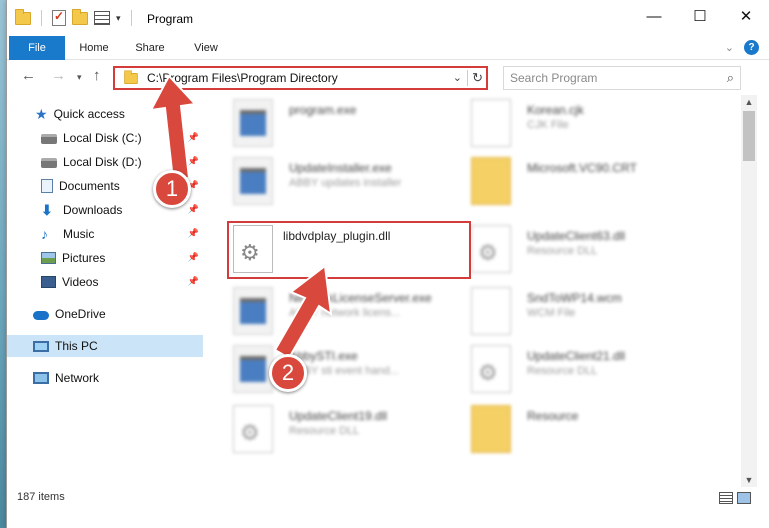 Image resolution: width=769 pixels, height=528 pixels. Describe the element at coordinates (28, 75) in the screenshot. I see `back-arrow-icon: ←` at that location.